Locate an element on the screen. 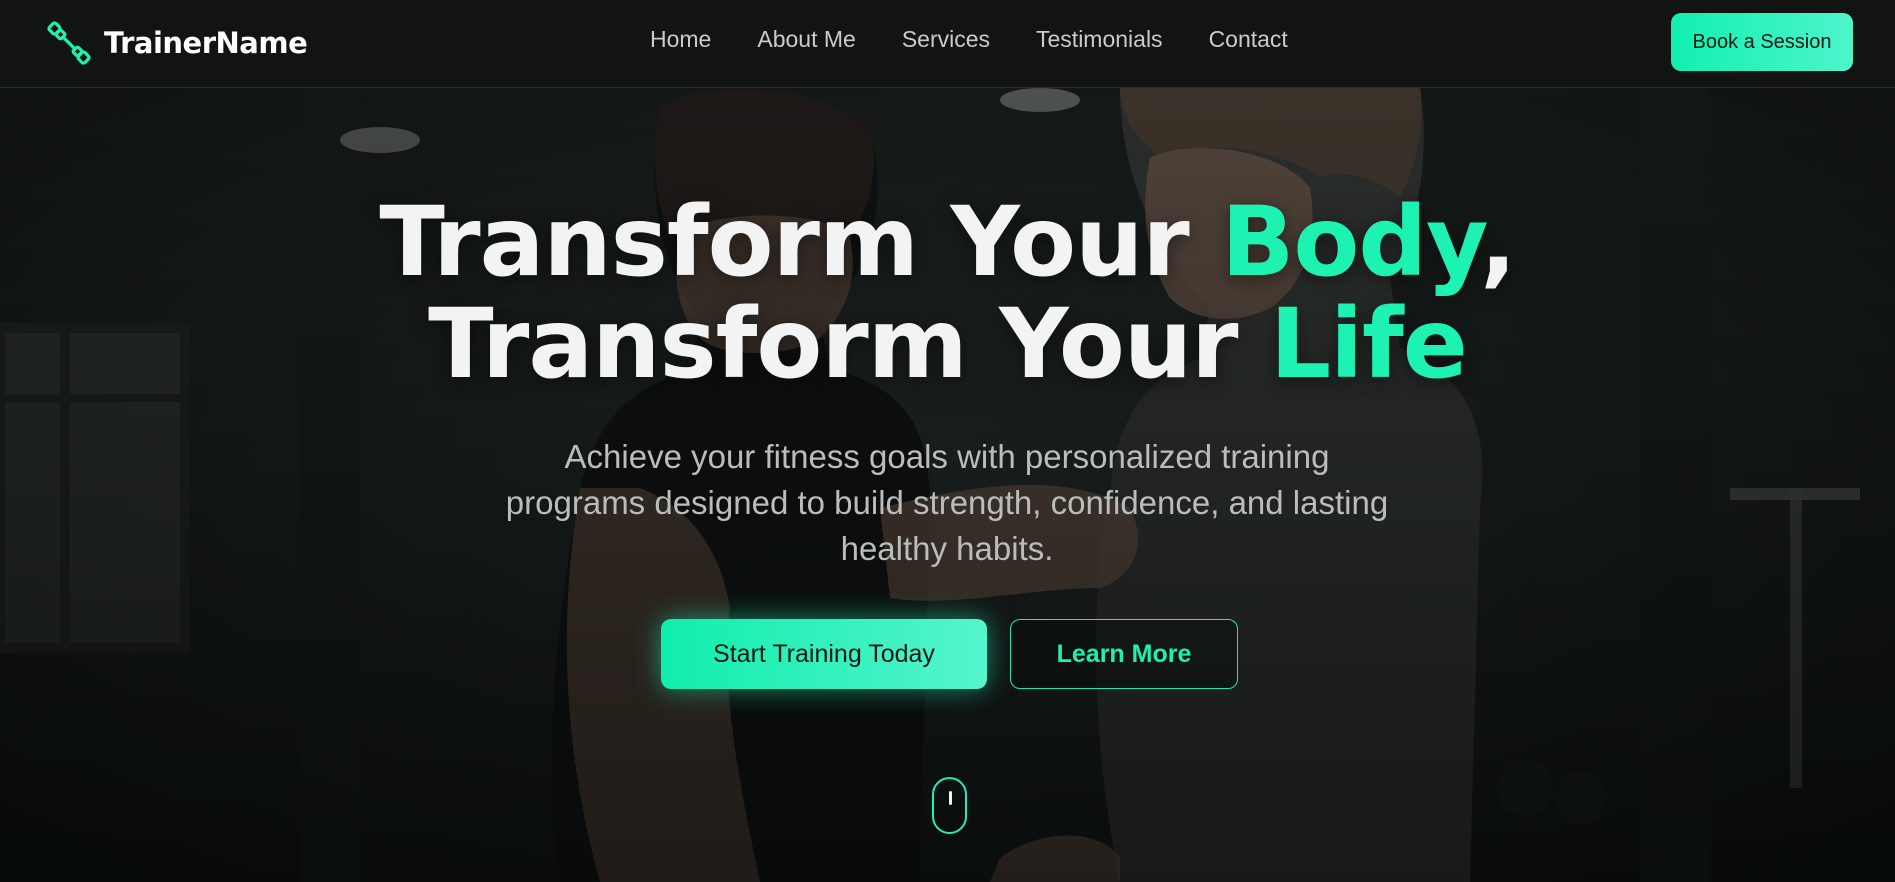 The width and height of the screenshot is (1895, 882). headline-line2: Transform Your Life is located at coordinates (948, 344).